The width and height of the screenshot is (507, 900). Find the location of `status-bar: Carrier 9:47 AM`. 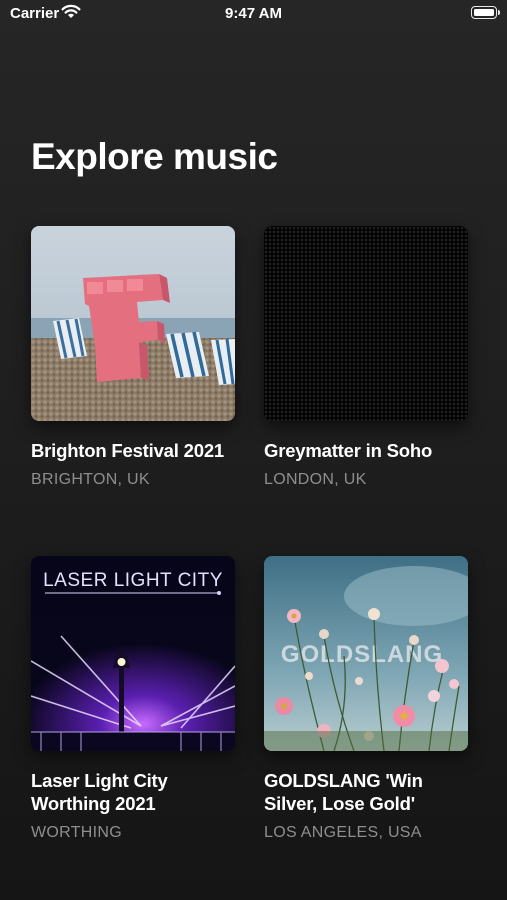

status-bar: Carrier 9:47 AM is located at coordinates (253, 14).